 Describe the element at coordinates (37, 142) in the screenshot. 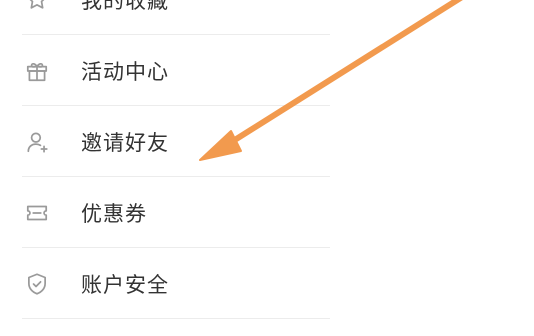

I see `user-add-icon` at that location.